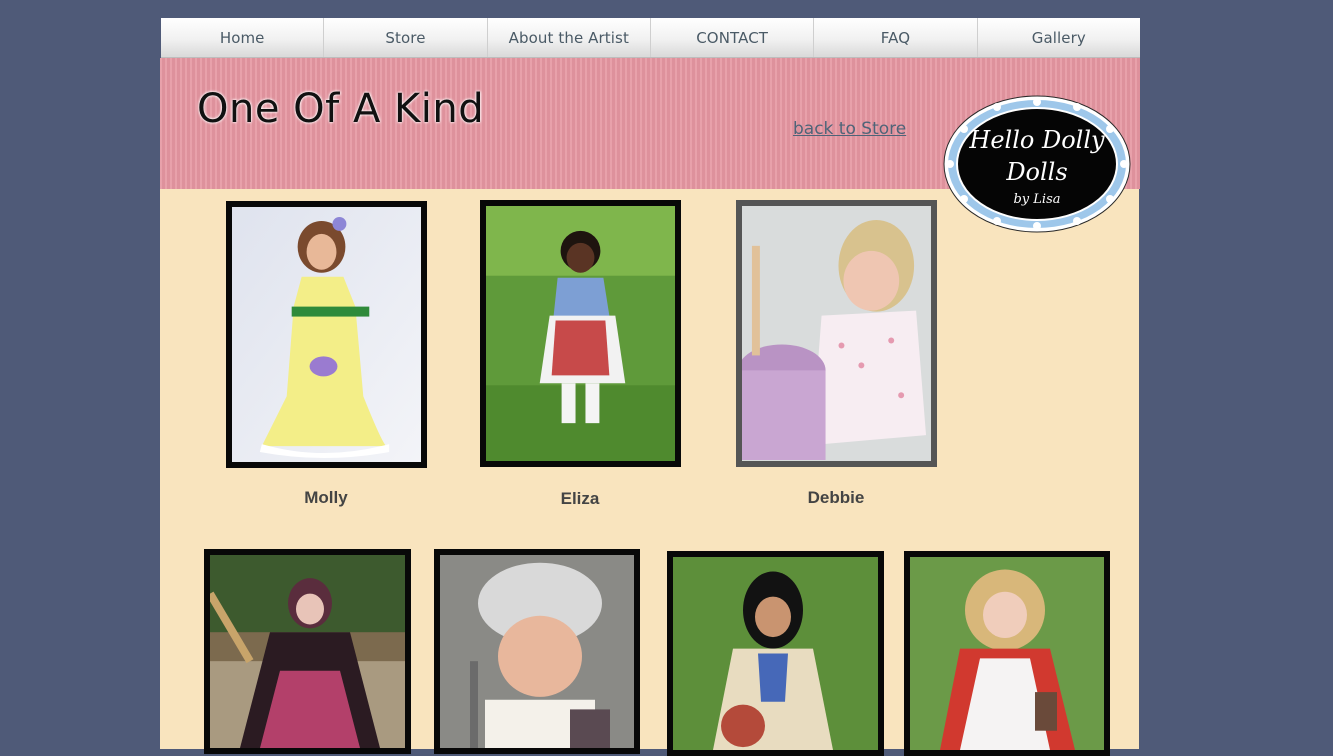 This screenshot has height=756, width=1333. Describe the element at coordinates (896, 37) in the screenshot. I see `nav-faq: FAQ` at that location.